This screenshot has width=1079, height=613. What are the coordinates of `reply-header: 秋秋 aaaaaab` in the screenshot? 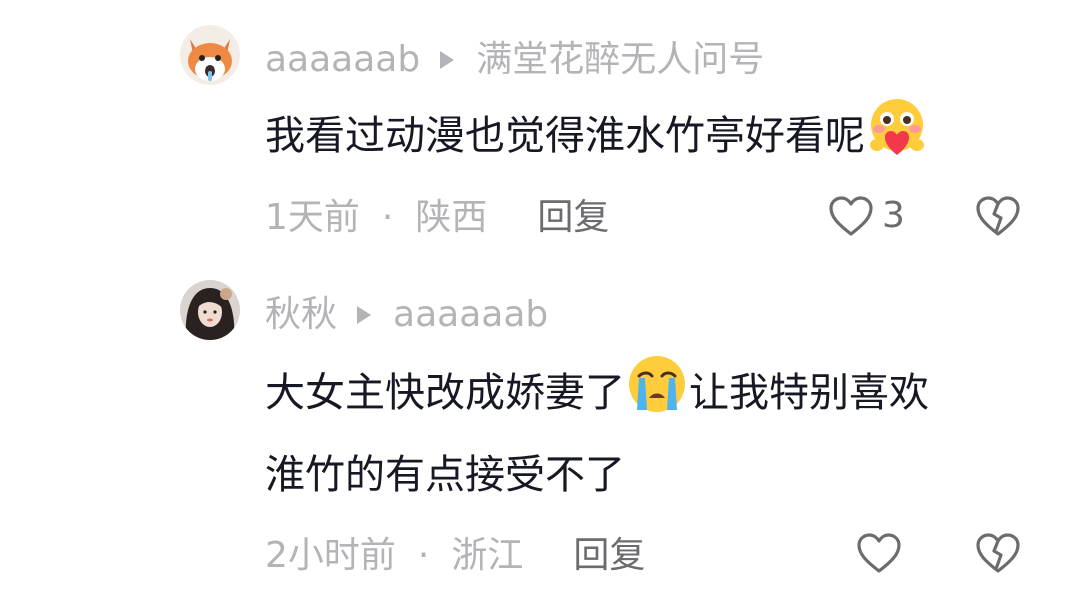 It's located at (406, 315).